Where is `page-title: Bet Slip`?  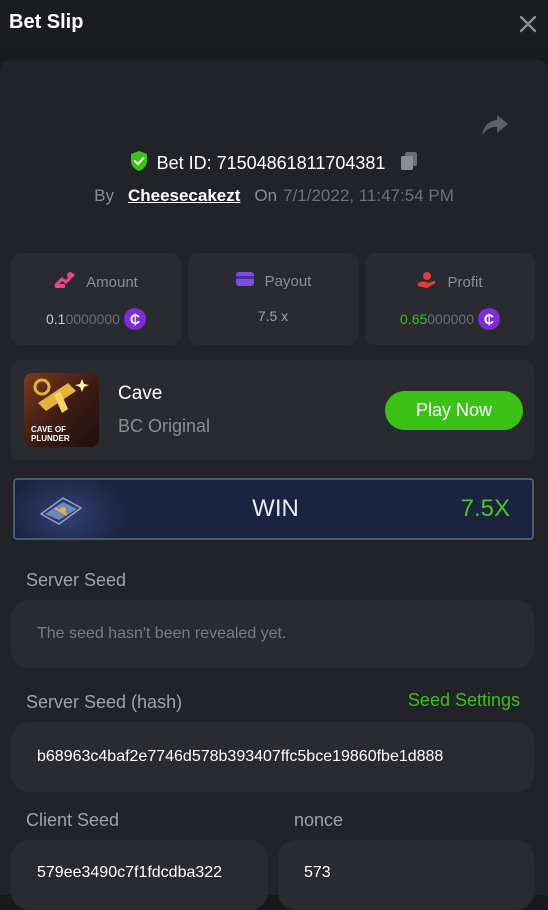
page-title: Bet Slip is located at coordinates (46, 22).